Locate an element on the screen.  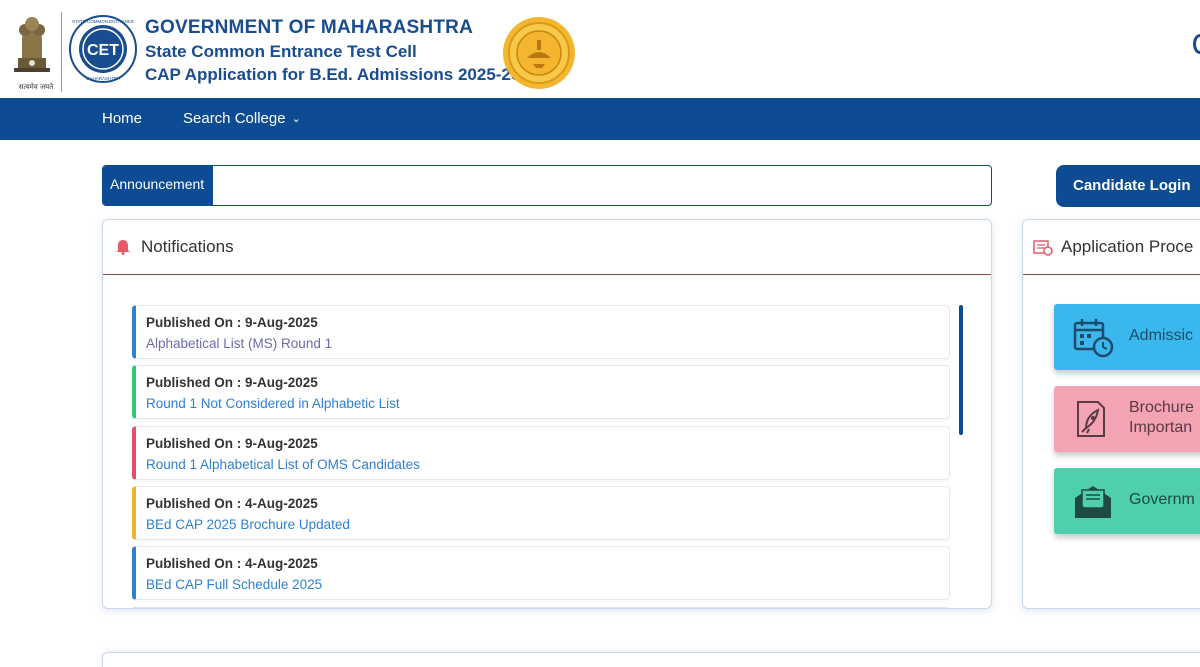
cet-logo-icon: CET STATE COMMON ENTRANCE MAHARASHTRA is located at coordinates (103, 49).